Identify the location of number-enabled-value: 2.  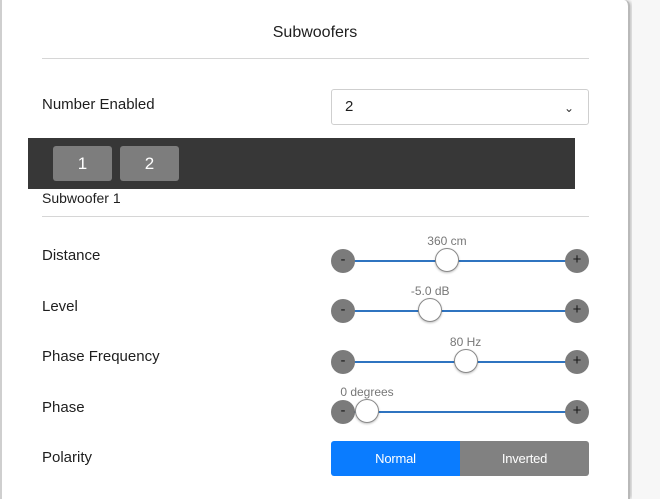
(349, 106).